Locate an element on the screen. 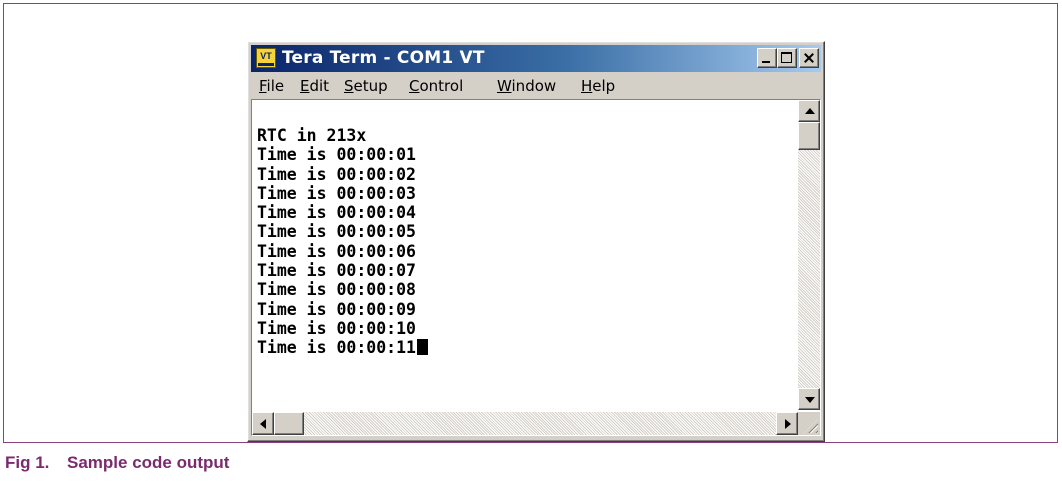  figure-number: Fig 1. is located at coordinates (27, 462).